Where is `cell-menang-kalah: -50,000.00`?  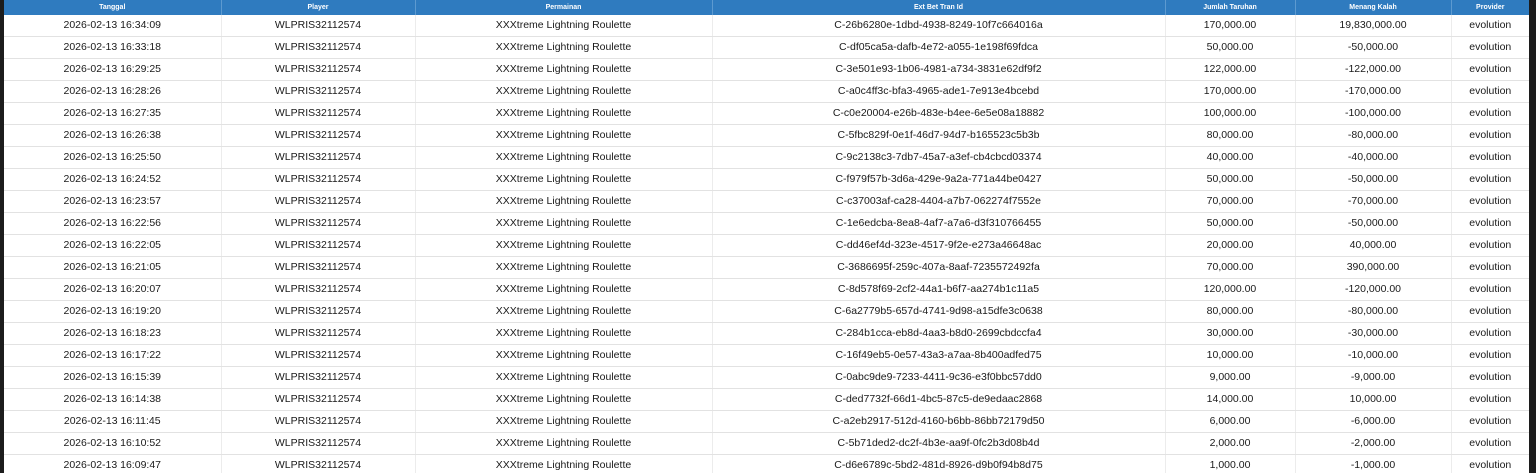 cell-menang-kalah: -50,000.00 is located at coordinates (1373, 223).